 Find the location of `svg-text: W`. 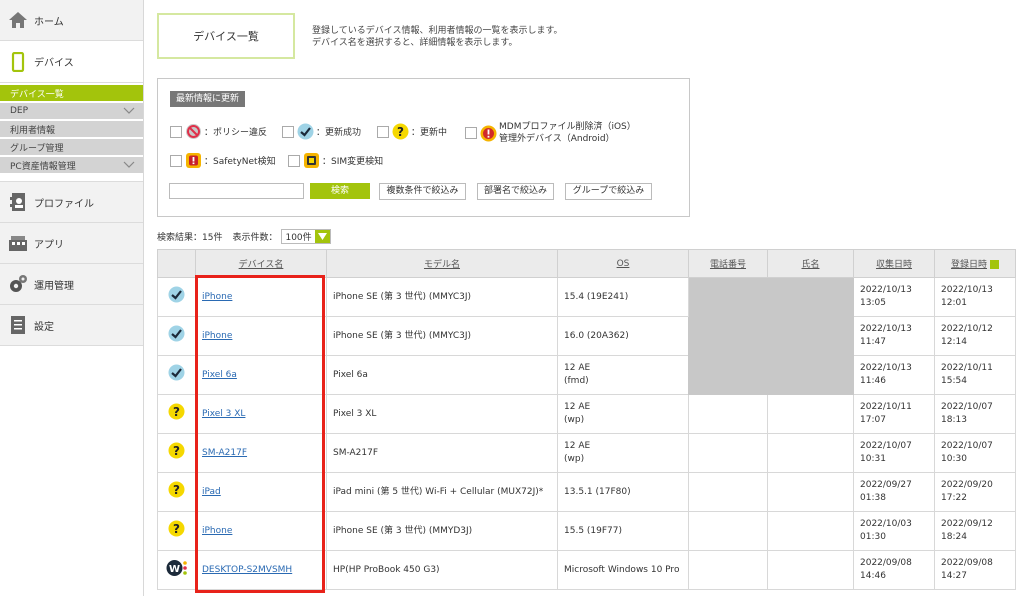

svg-text: W is located at coordinates (173, 569).